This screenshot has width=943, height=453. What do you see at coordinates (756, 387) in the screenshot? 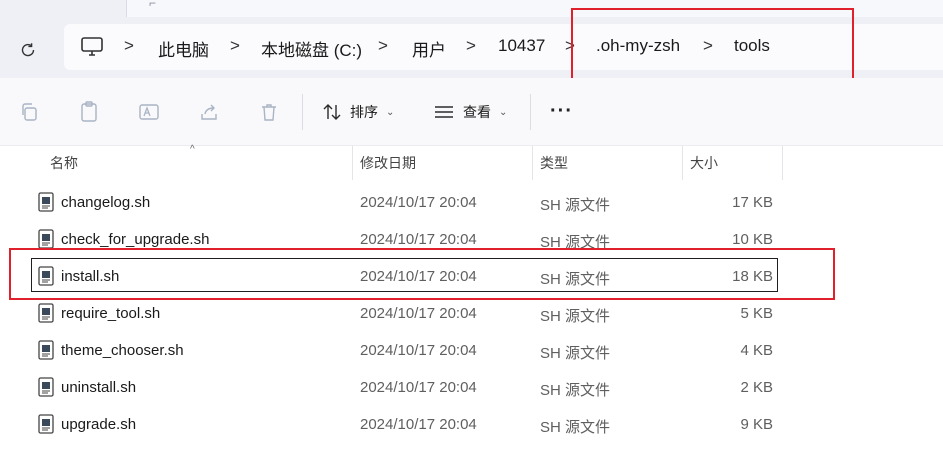
I see `file-size: 2 KB` at bounding box center [756, 387].